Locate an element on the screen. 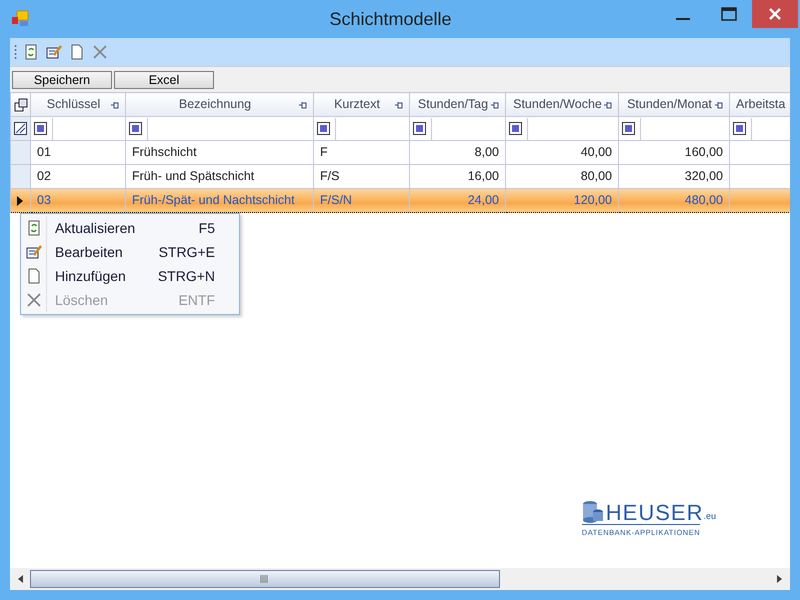 The height and width of the screenshot is (600, 800). logo-text: HEUSER is located at coordinates (655, 513).